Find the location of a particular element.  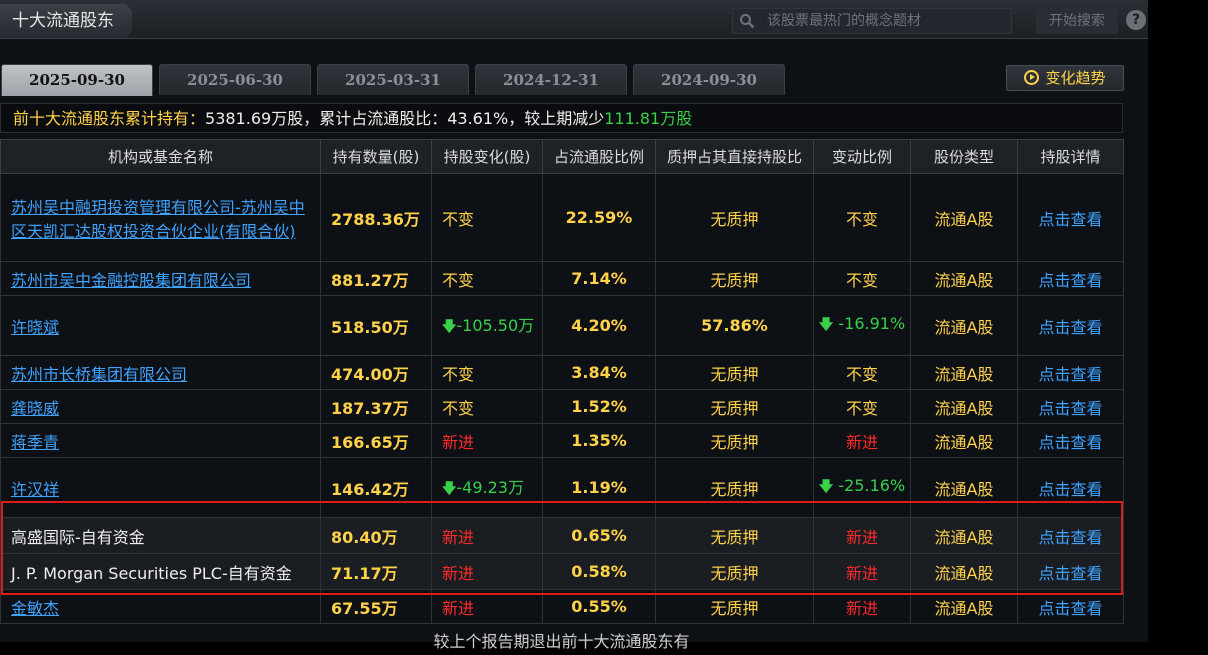

search-button: 开始搜索 is located at coordinates (1077, 21).